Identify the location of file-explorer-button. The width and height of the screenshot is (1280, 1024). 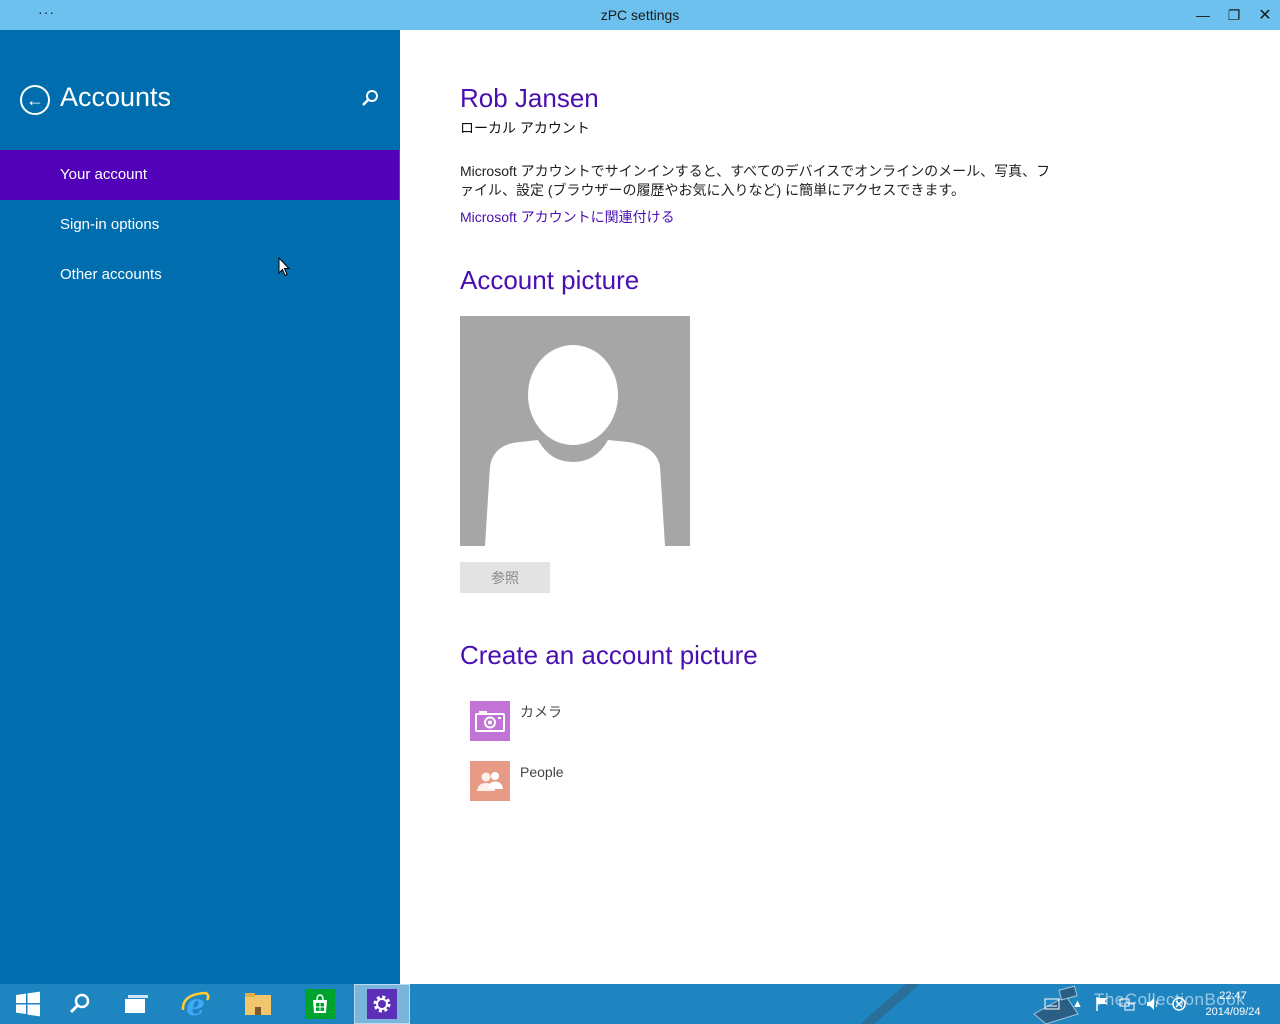
(258, 1004).